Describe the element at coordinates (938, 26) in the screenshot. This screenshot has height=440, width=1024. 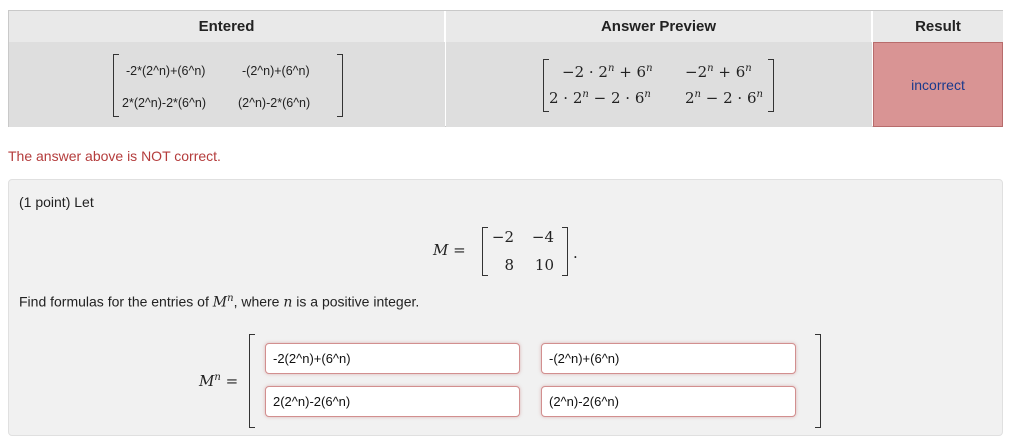
I see `header-result: Result` at that location.